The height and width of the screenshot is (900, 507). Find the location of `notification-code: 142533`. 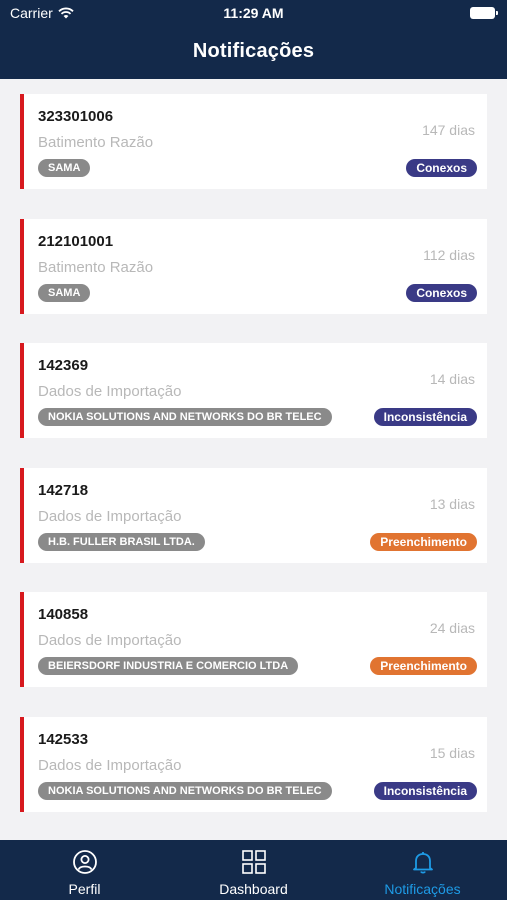

notification-code: 142533 is located at coordinates (63, 739).